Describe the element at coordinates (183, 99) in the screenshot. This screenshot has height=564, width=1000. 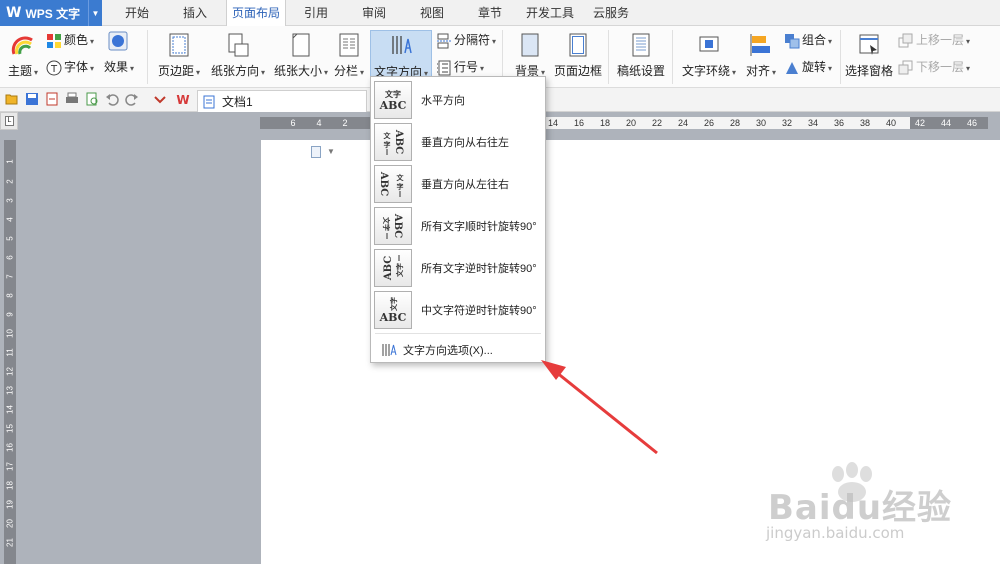
I see `wps-home-icon: W` at that location.